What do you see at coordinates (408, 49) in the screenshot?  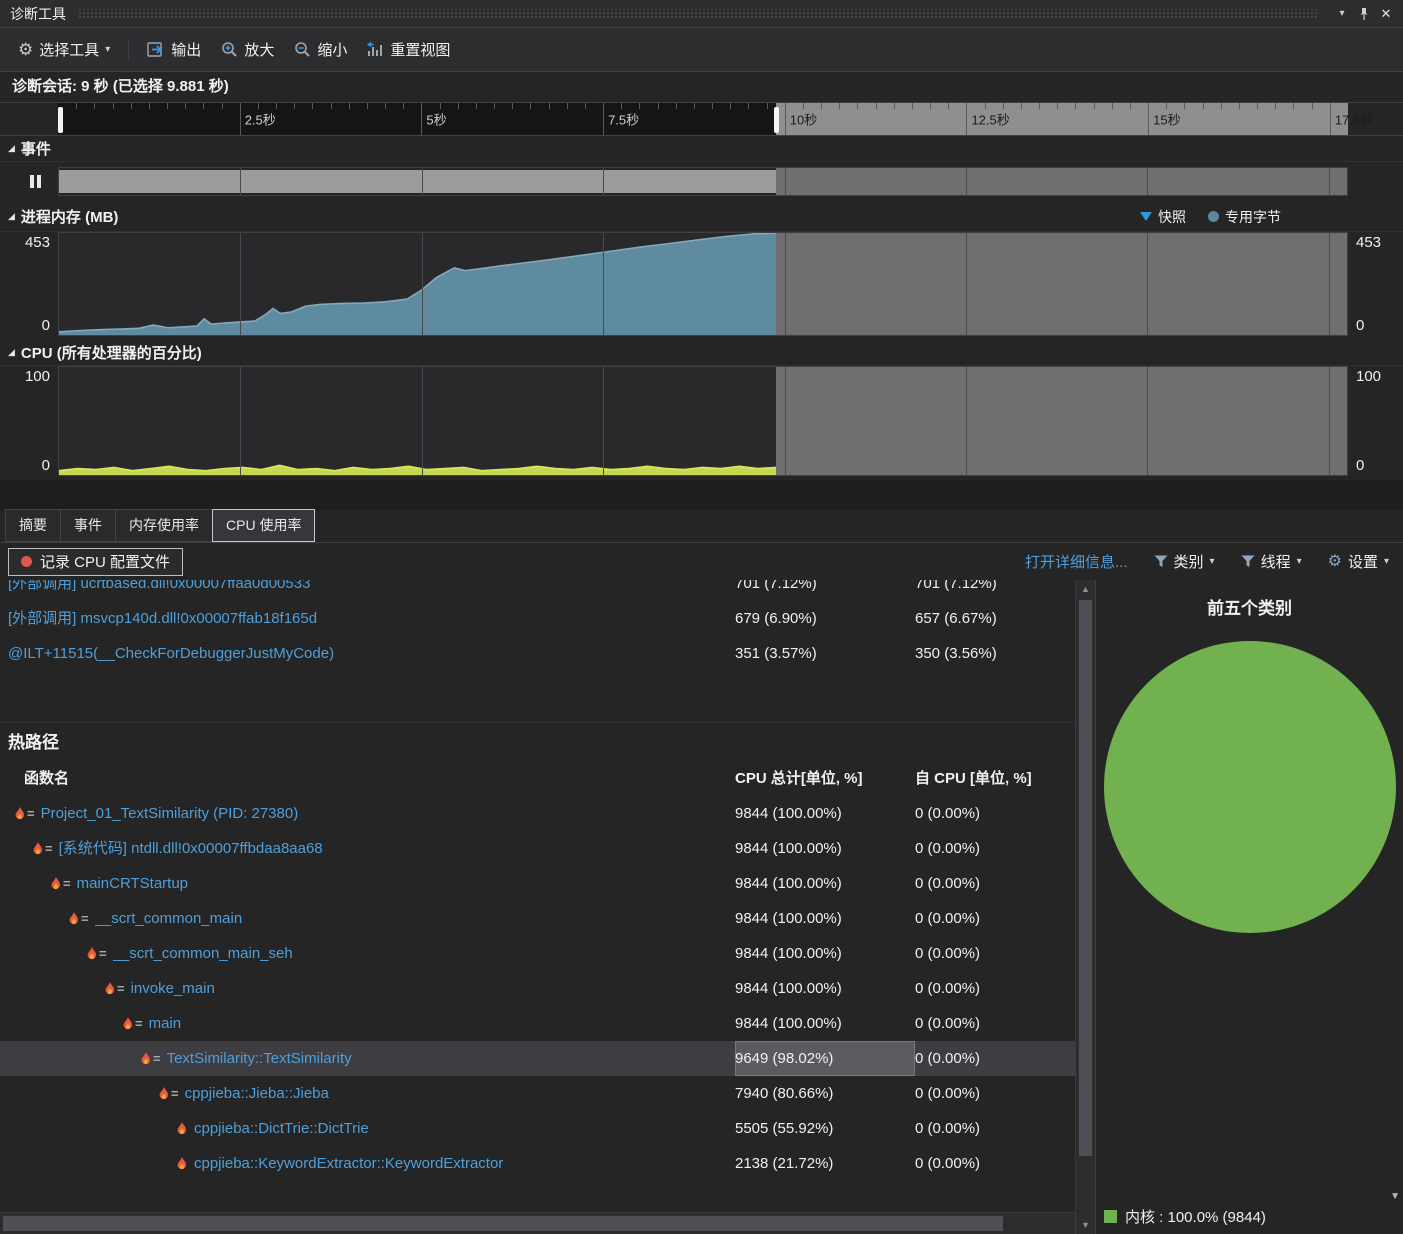 I see `reset-view-button: 重置视图` at bounding box center [408, 49].